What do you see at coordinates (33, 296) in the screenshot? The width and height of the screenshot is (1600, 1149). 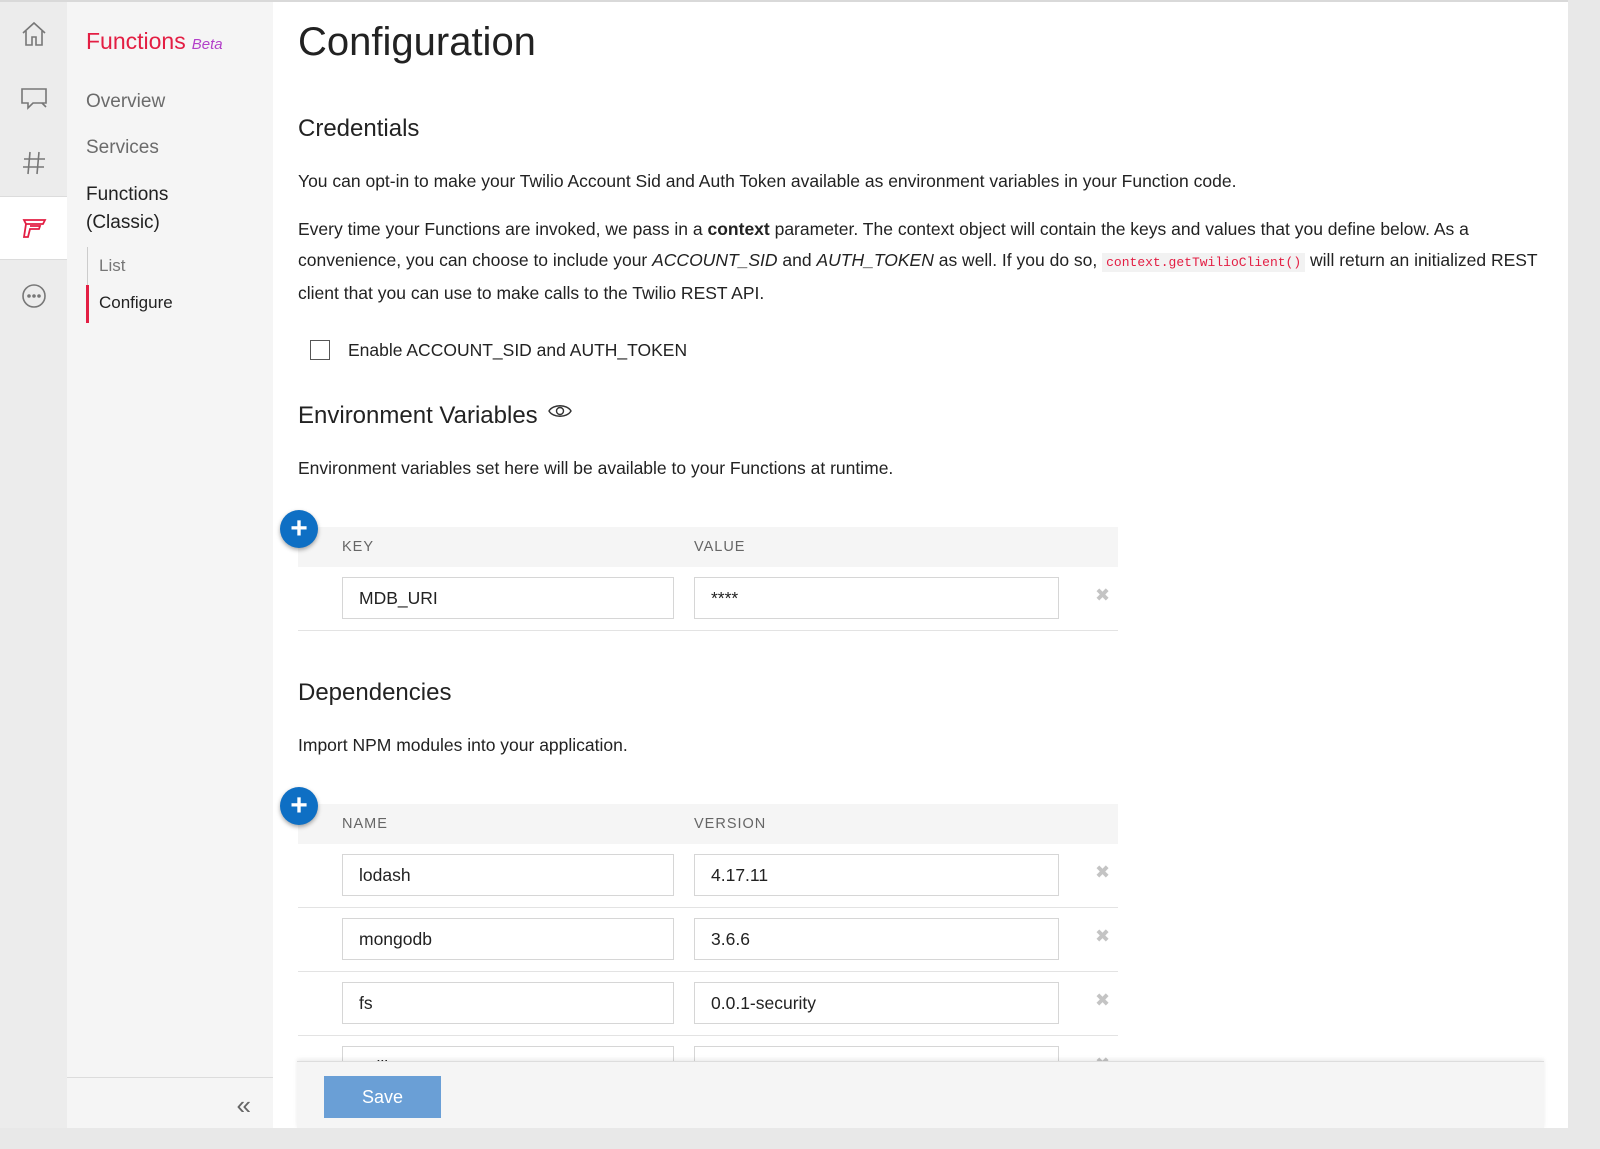 I see `more-icon` at bounding box center [33, 296].